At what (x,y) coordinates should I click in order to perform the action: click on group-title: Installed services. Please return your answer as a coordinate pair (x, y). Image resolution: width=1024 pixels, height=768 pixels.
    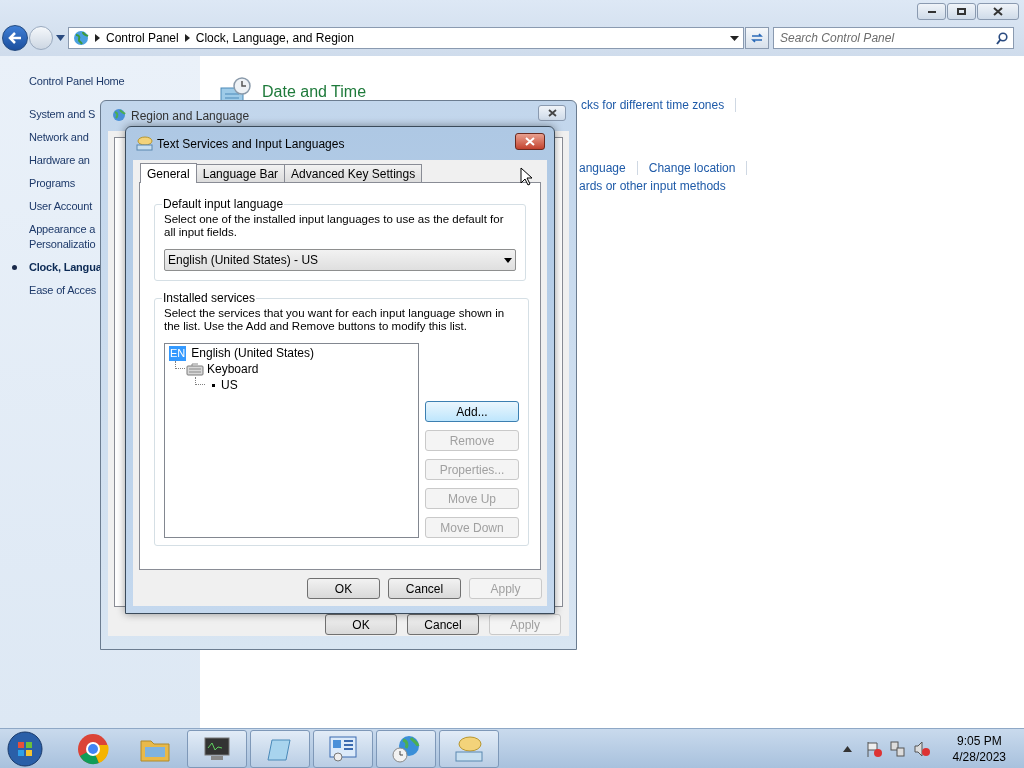
    Looking at the image, I should click on (209, 298).